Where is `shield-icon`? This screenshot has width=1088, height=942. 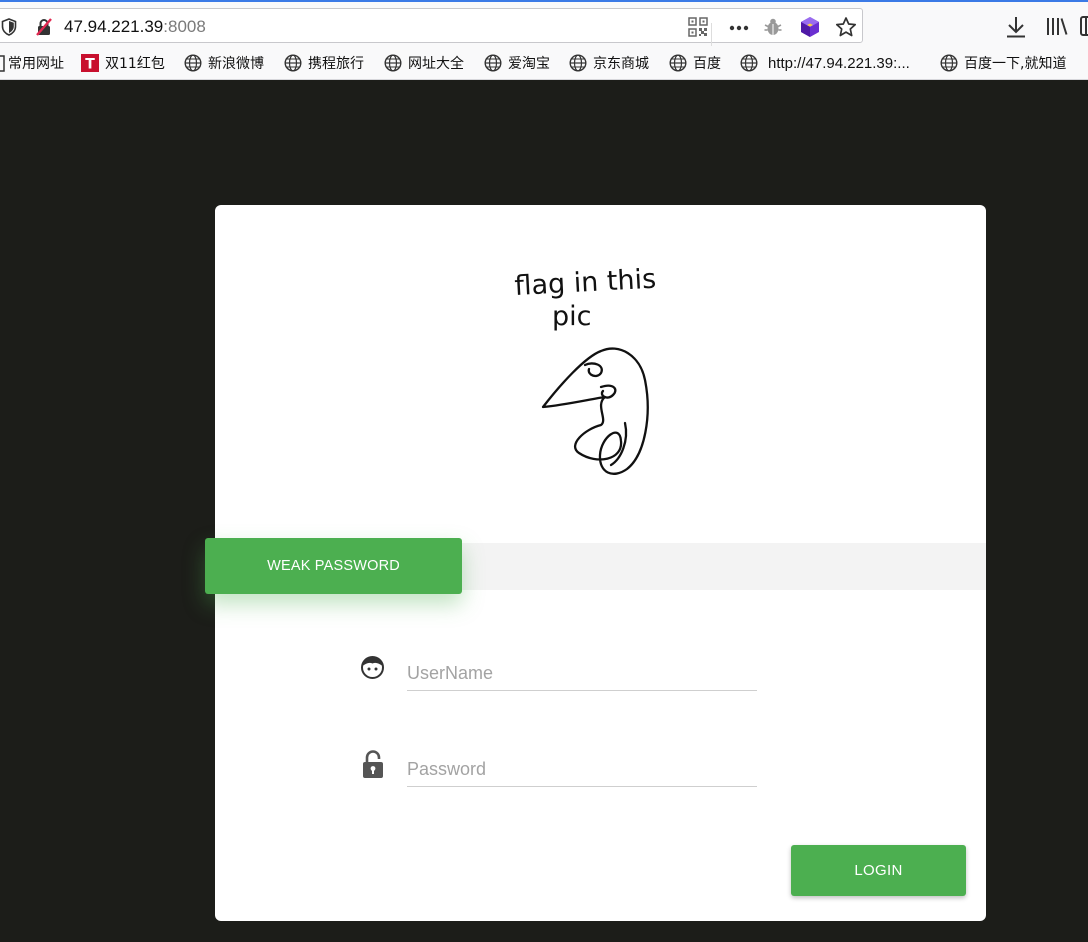
shield-icon is located at coordinates (9, 27).